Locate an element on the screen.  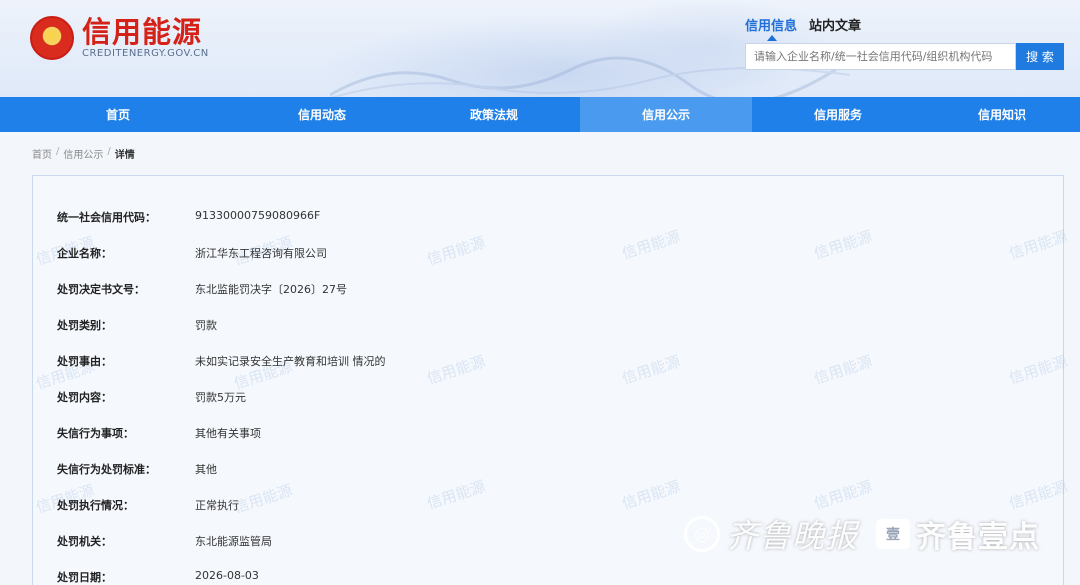
main-nav: 首页 信用动态 政策法规 信用公示 信用服务 信用知识 is located at coordinates (540, 114).